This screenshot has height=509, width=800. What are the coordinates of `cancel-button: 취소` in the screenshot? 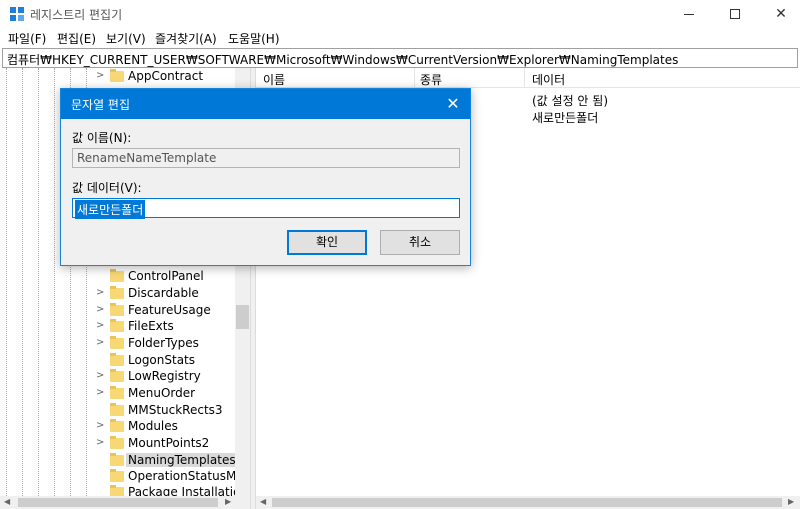 It's located at (420, 242).